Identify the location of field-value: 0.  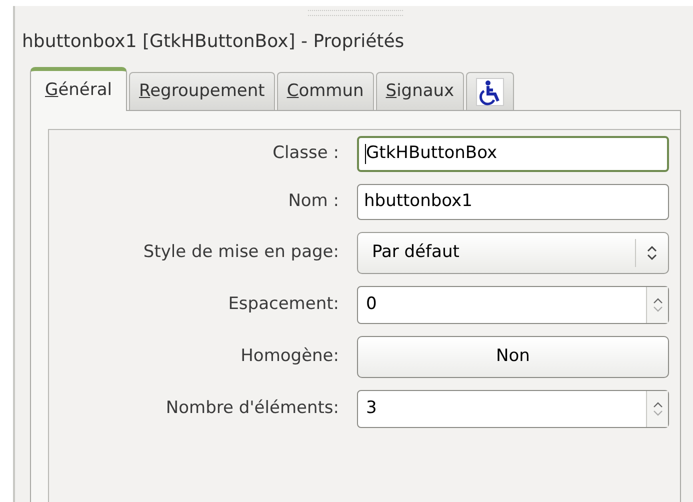
(371, 304).